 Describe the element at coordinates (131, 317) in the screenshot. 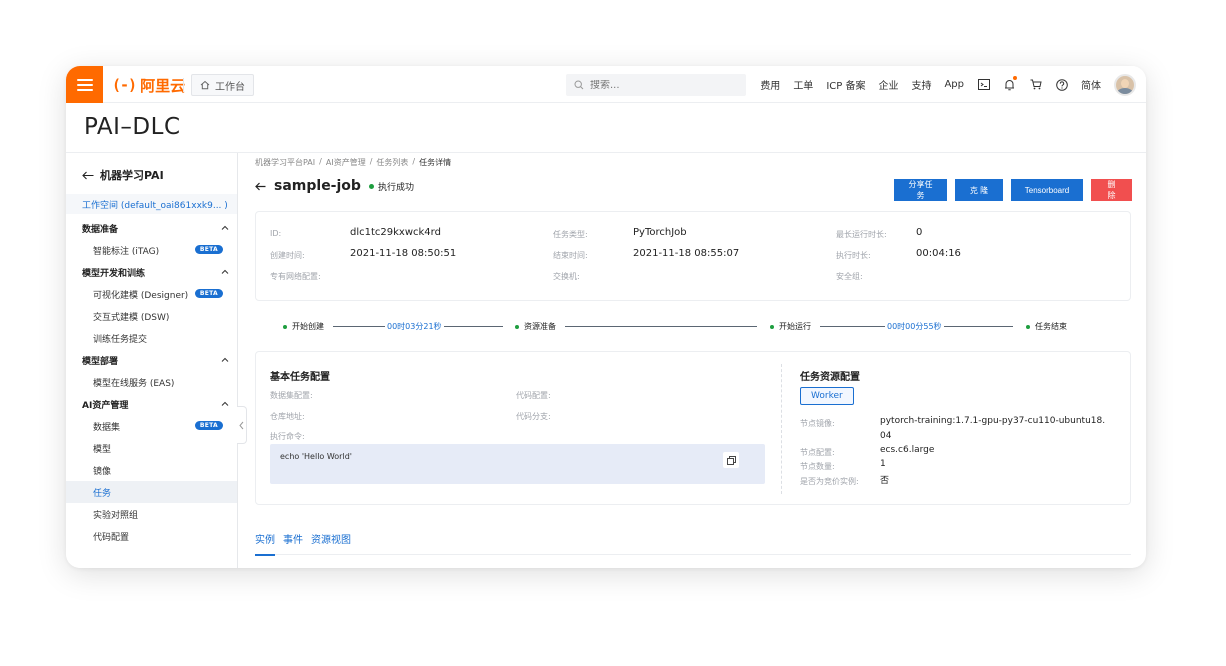

I see `sidebar-item-label: 交互式建模 (DSW)` at that location.